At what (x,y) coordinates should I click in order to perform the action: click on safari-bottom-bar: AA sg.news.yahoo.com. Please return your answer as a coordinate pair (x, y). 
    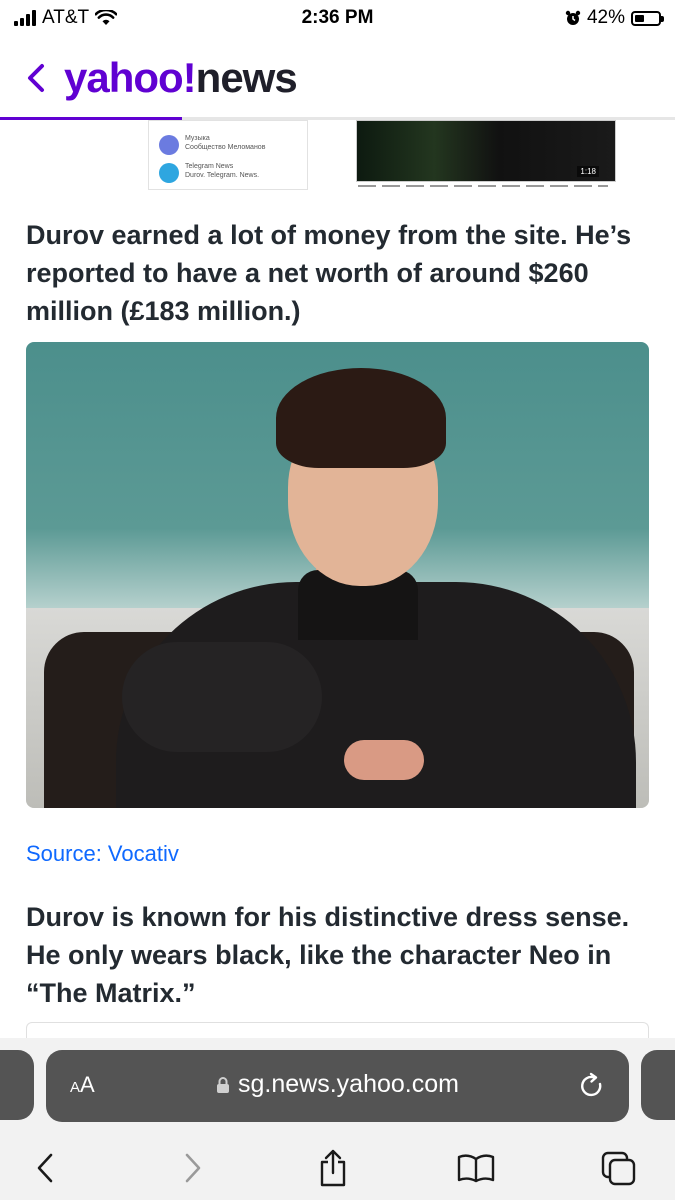
    Looking at the image, I should click on (337, 1119).